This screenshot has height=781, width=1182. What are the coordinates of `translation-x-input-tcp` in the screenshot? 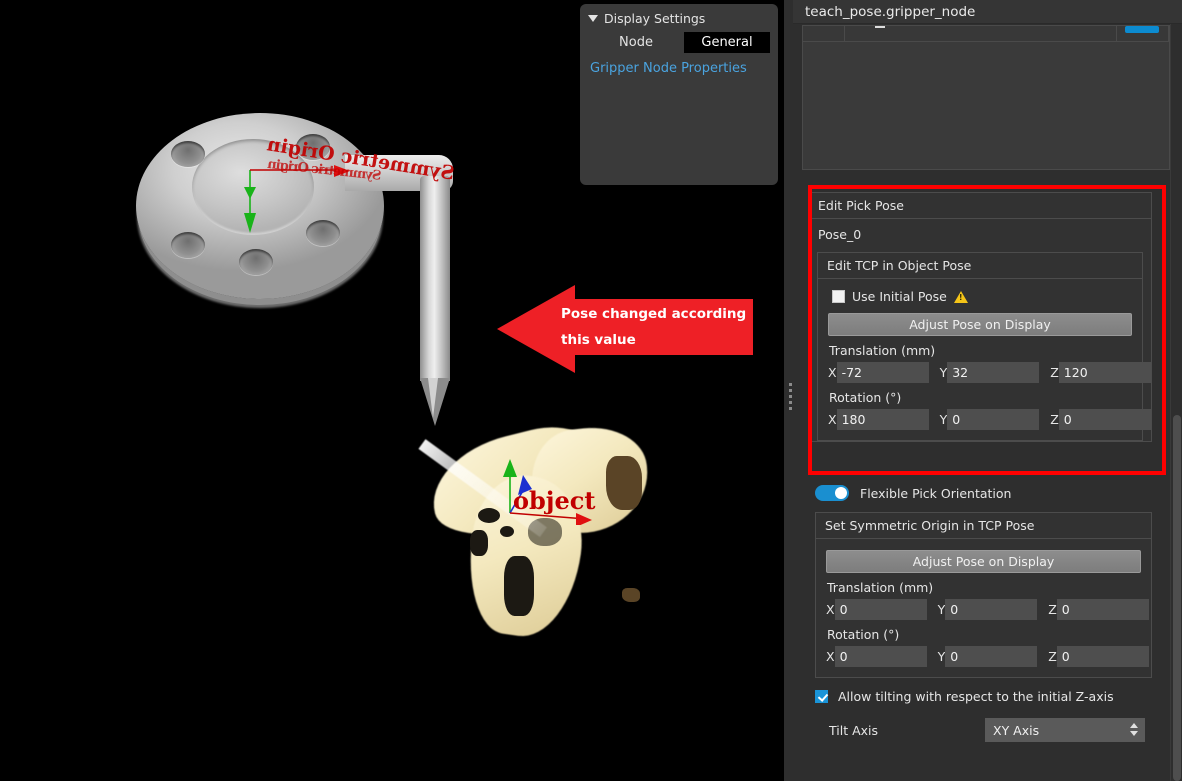 It's located at (882, 372).